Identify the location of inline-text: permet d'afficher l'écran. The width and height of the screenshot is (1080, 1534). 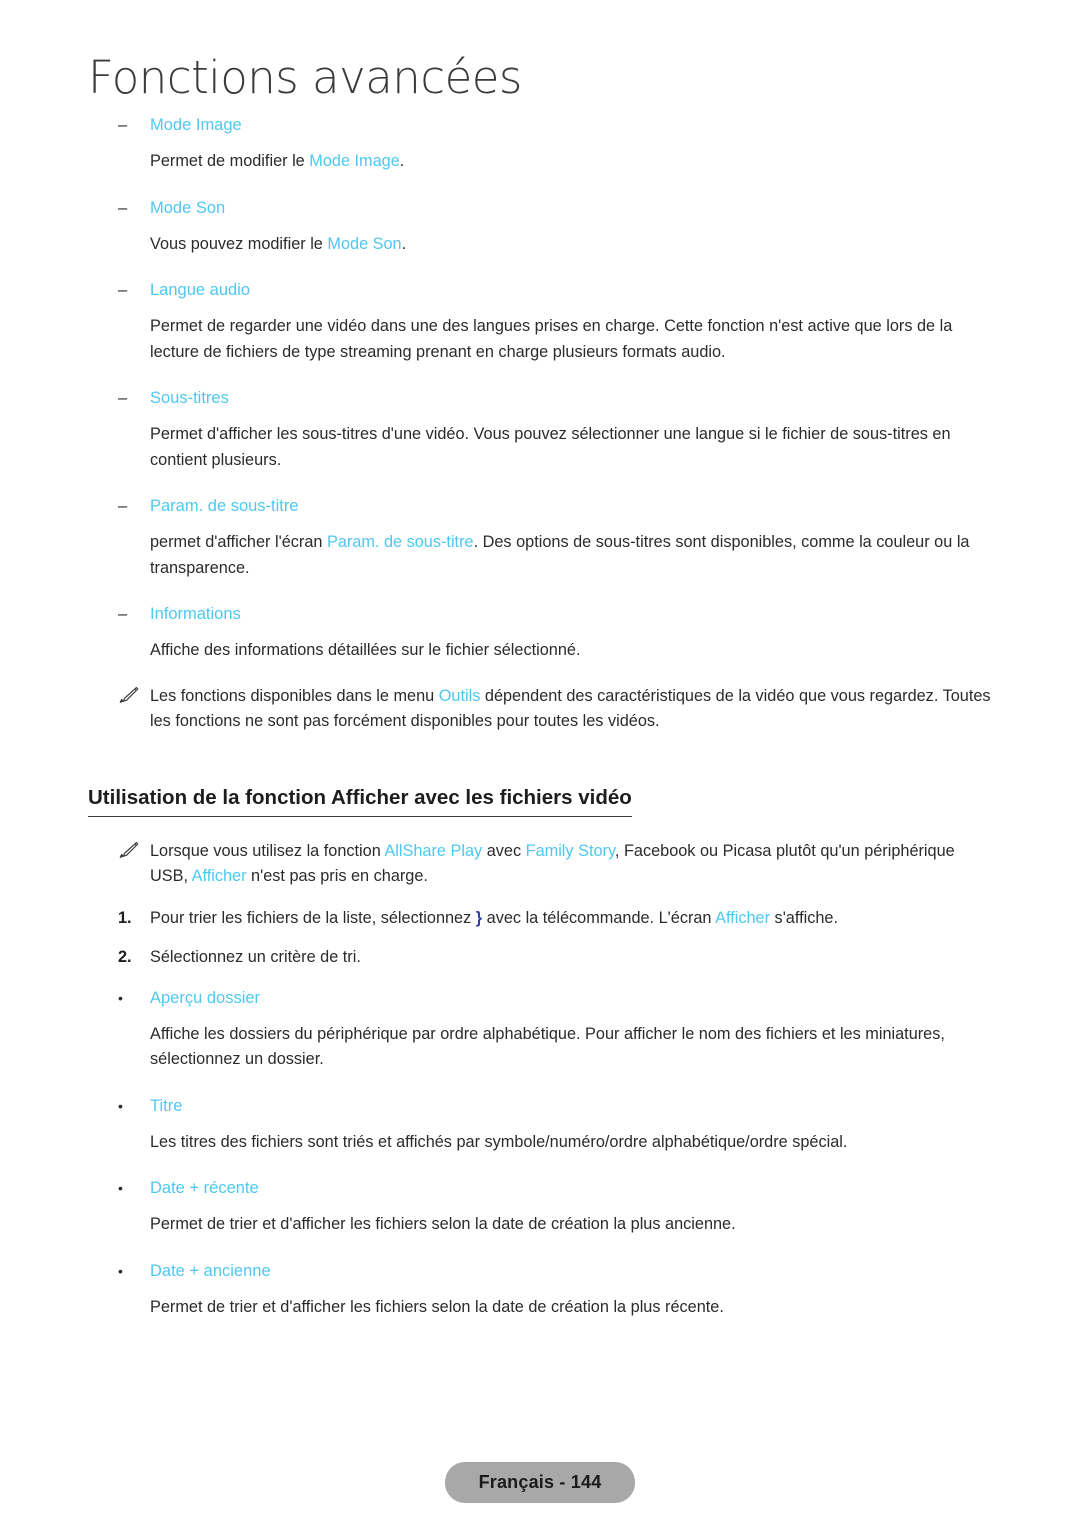
(238, 542).